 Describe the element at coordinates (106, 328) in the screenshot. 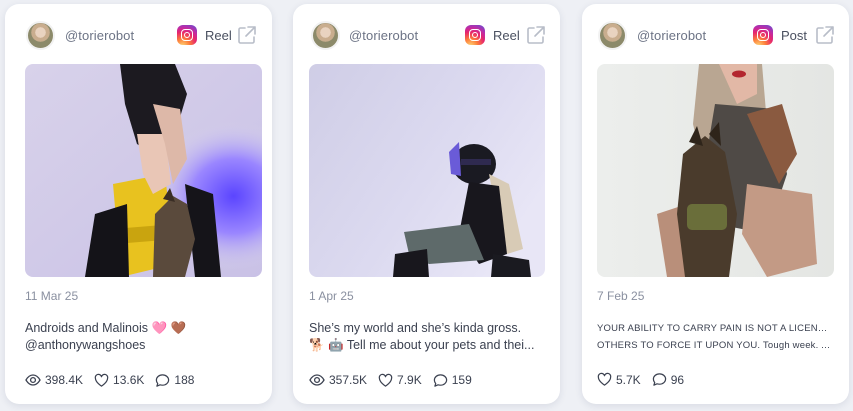

I see `caption-line: Androids and Malinois 🩷 🤎` at that location.